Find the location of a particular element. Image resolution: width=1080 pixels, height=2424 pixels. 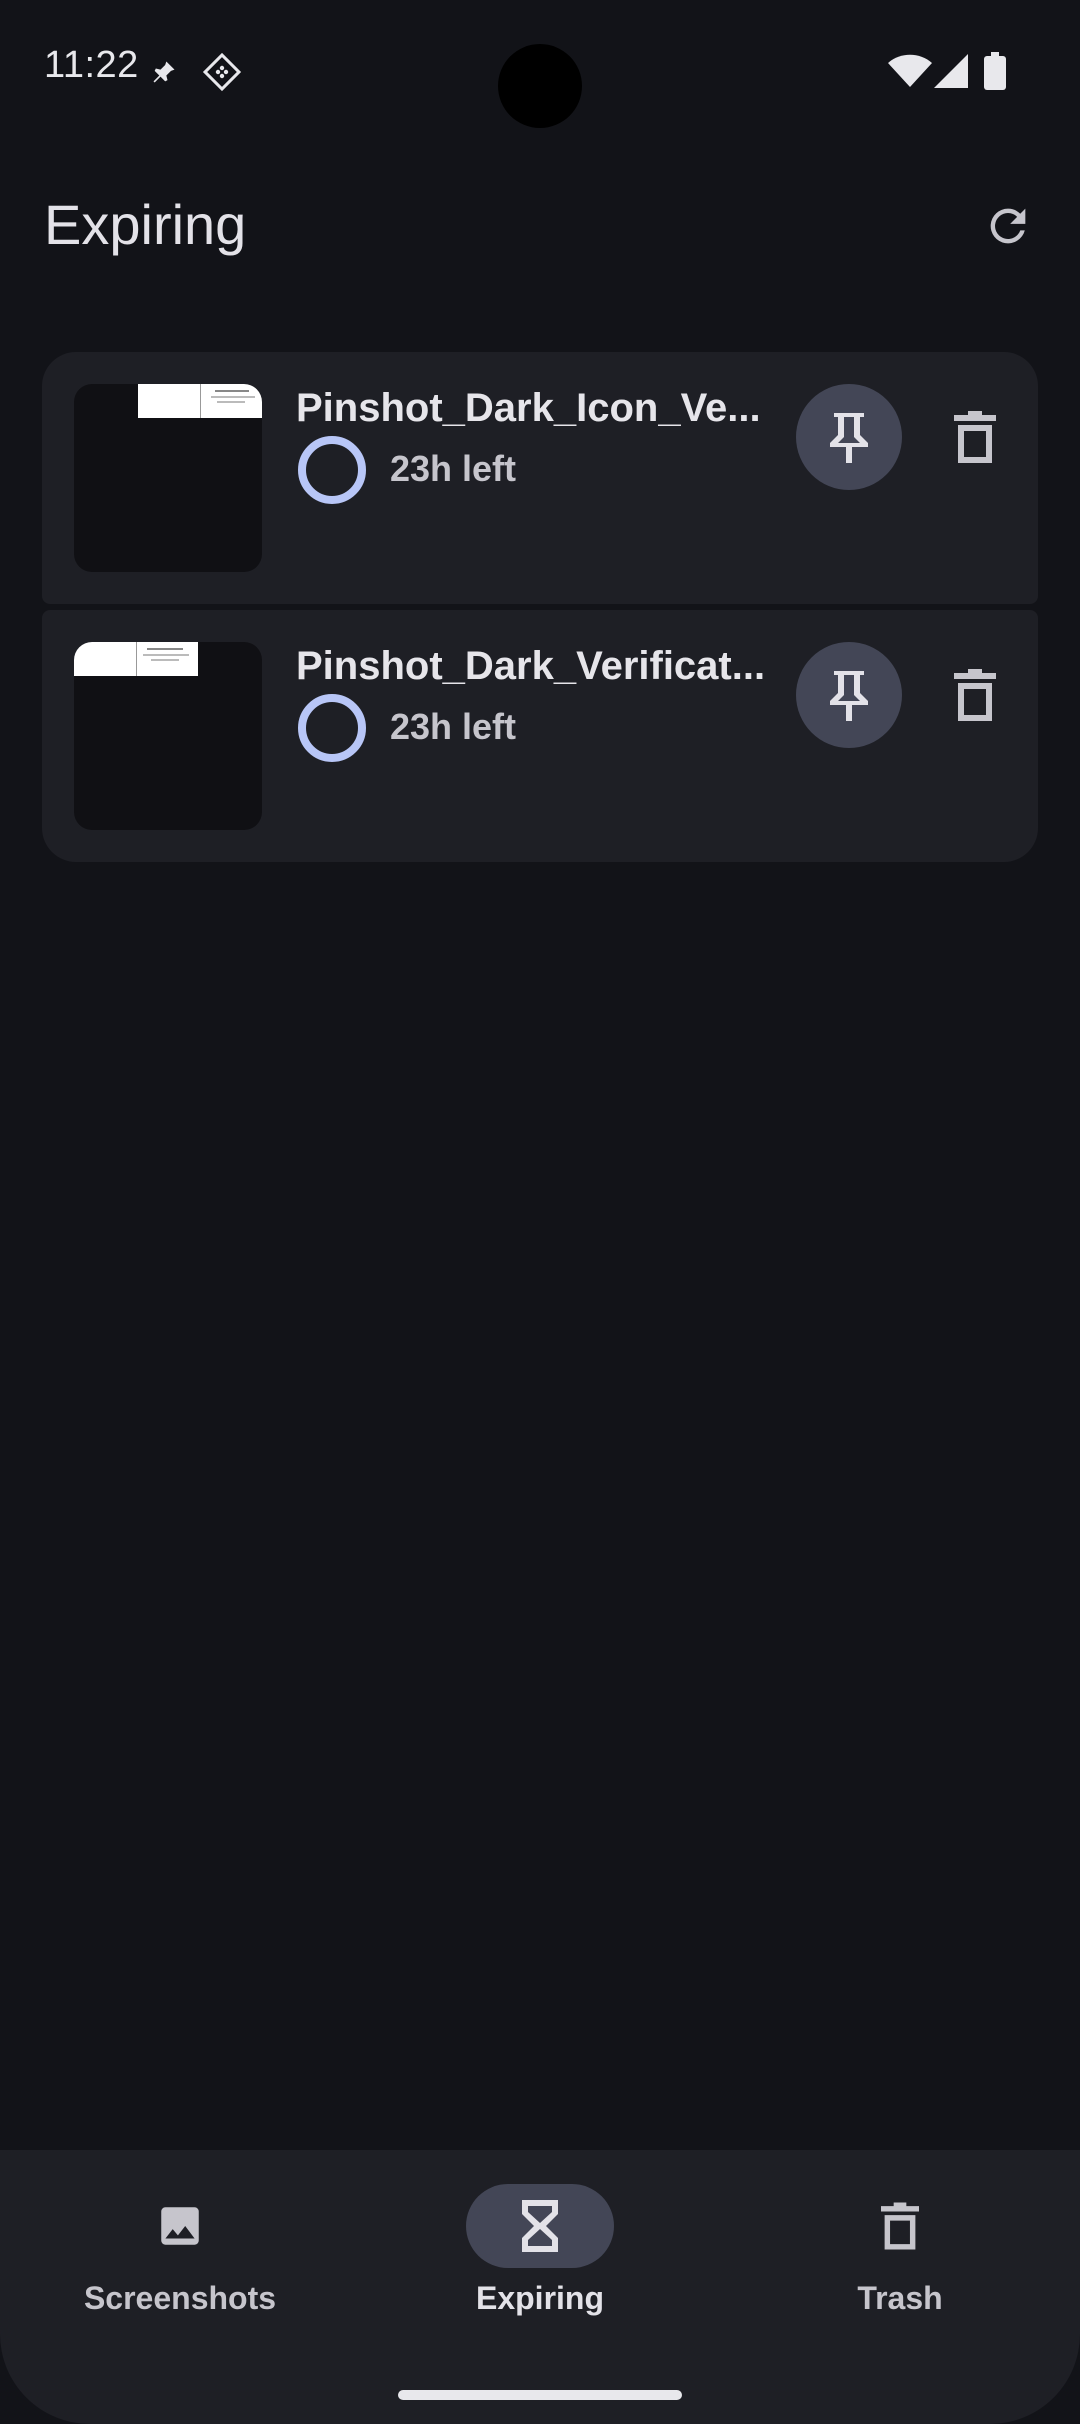

hourglass-icon is located at coordinates (540, 2226).